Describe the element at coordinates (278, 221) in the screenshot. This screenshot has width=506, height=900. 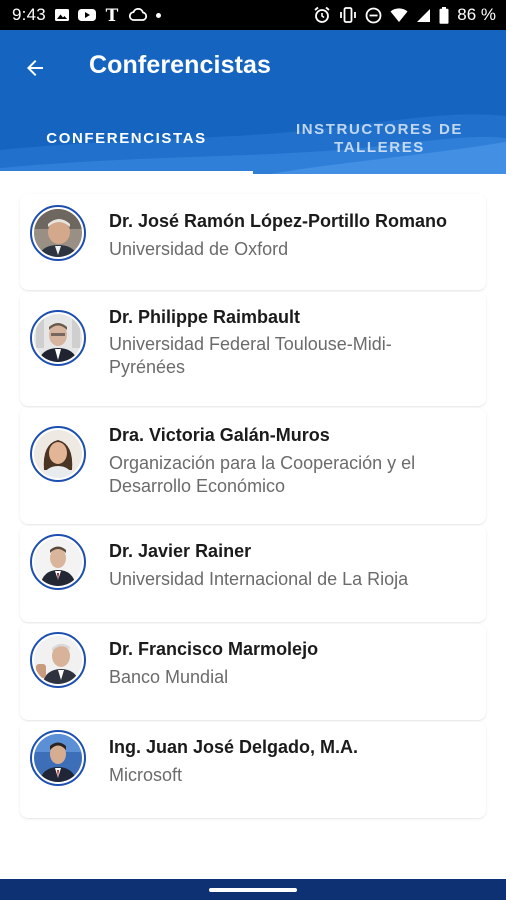
I see `speaker-name: Dr. José Ramón López-Portillo Romano` at that location.